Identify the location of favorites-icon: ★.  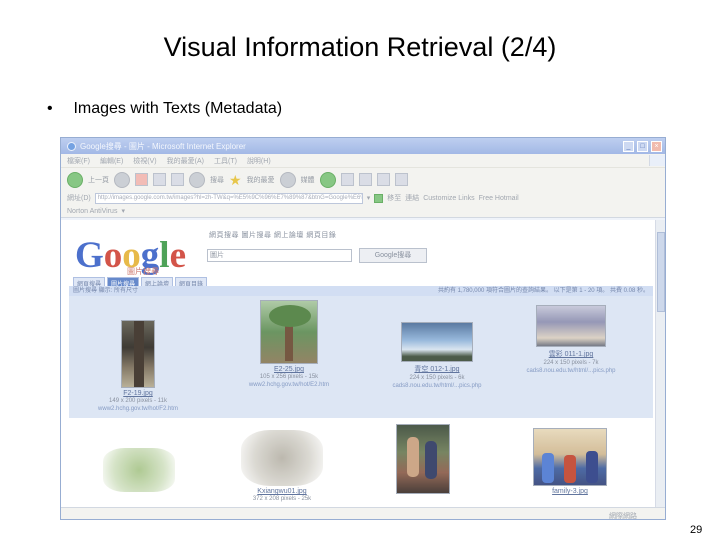
(235, 180).